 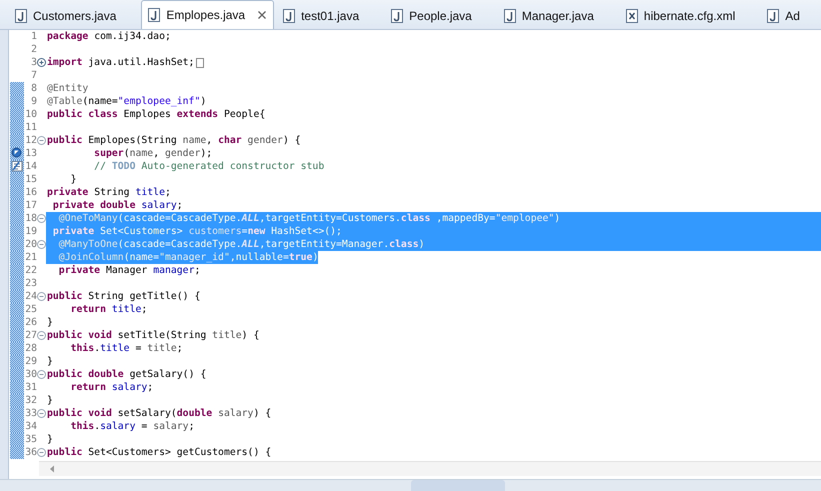 I want to click on line-number: 35, so click(x=31, y=439).